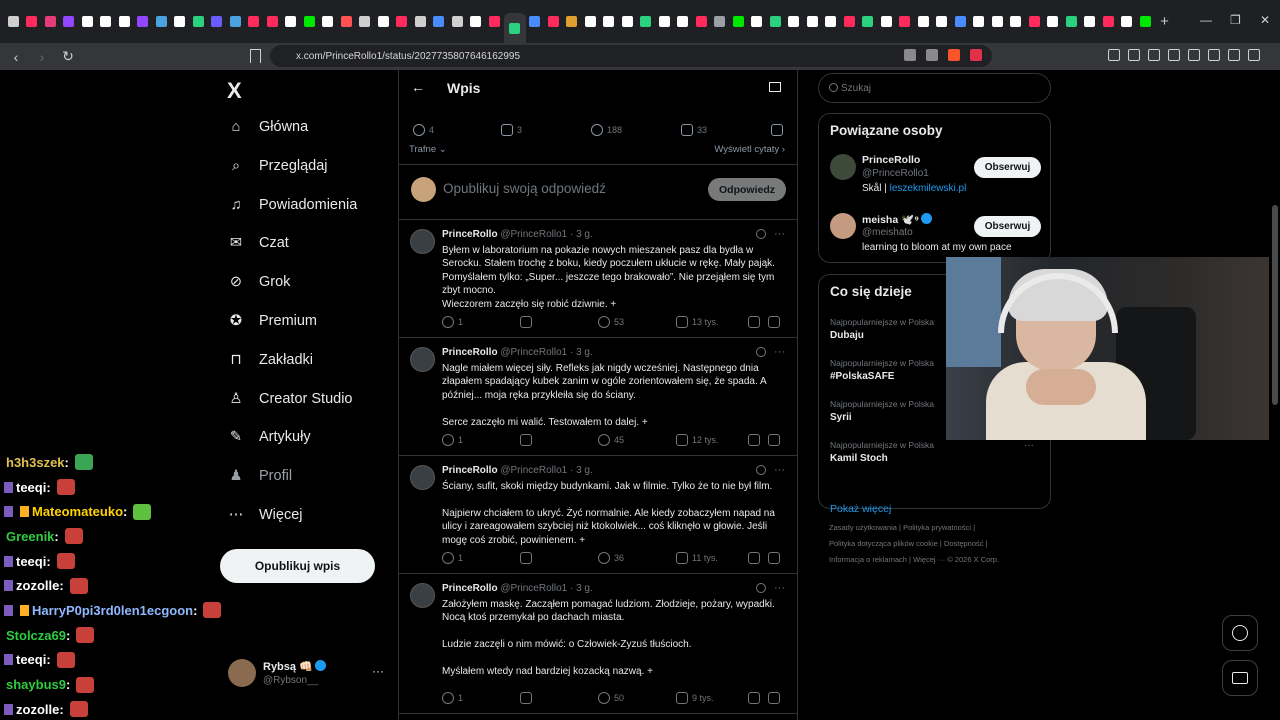 The width and height of the screenshot is (1280, 720). I want to click on account-switcher: Rybsą 👊🏻 @Rybson__ ···, so click(308, 675).